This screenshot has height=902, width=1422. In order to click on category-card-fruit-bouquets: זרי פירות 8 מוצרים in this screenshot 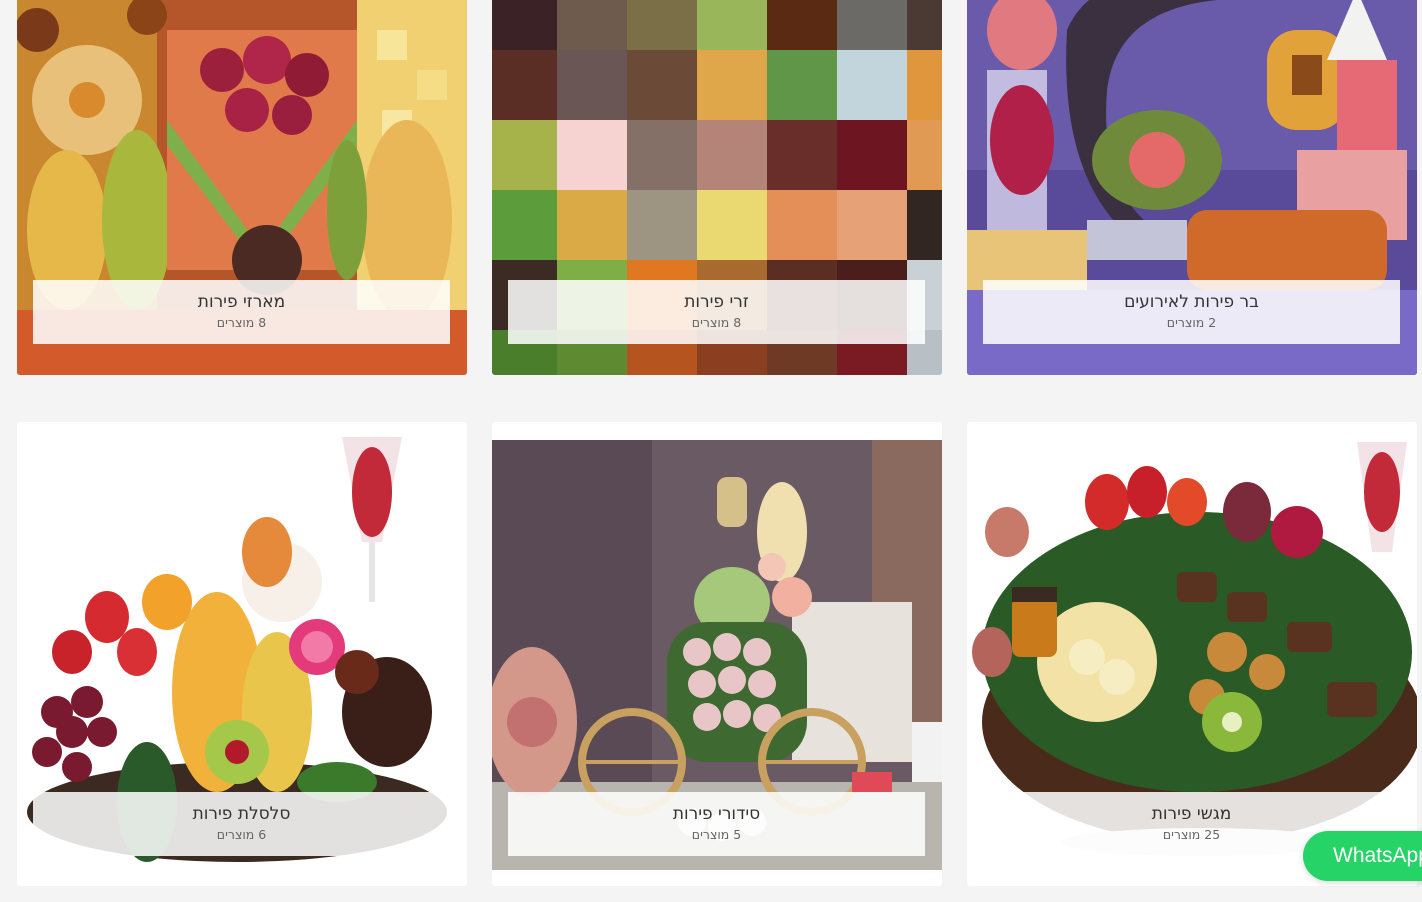, I will do `click(717, 187)`.